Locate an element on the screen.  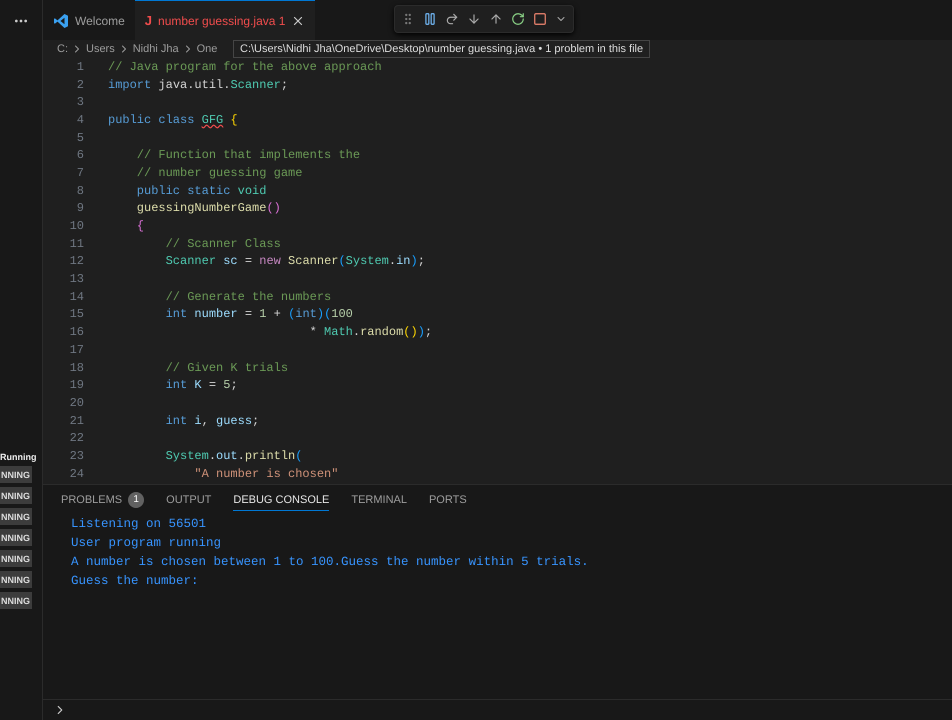
restart-icon is located at coordinates (518, 19).